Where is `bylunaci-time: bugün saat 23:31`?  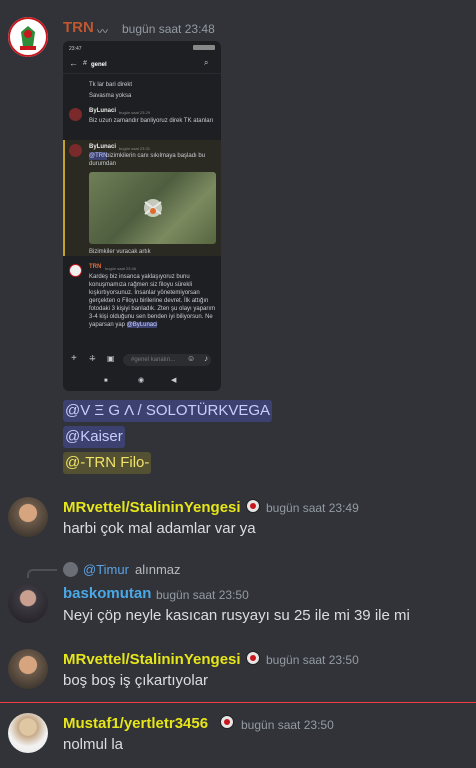
bylunaci-time: bugün saat 23:31 is located at coordinates (134, 148).